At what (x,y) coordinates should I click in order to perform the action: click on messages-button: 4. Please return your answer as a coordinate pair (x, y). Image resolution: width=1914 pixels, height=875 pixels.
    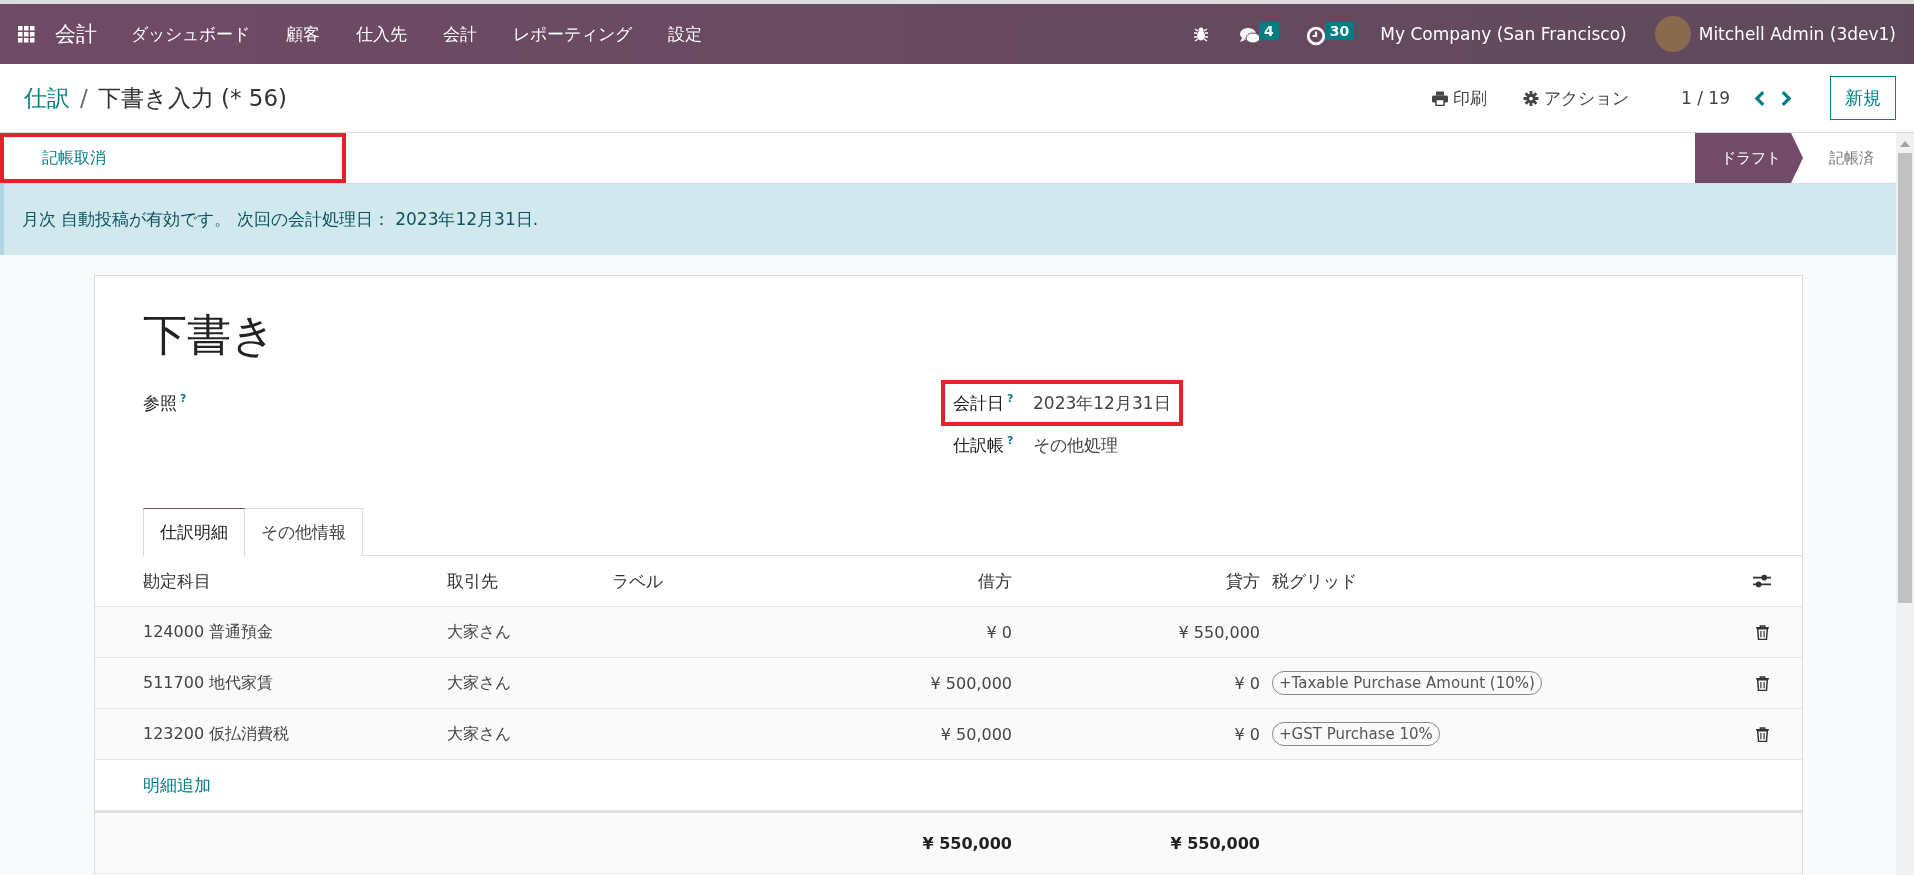
    Looking at the image, I should click on (1259, 34).